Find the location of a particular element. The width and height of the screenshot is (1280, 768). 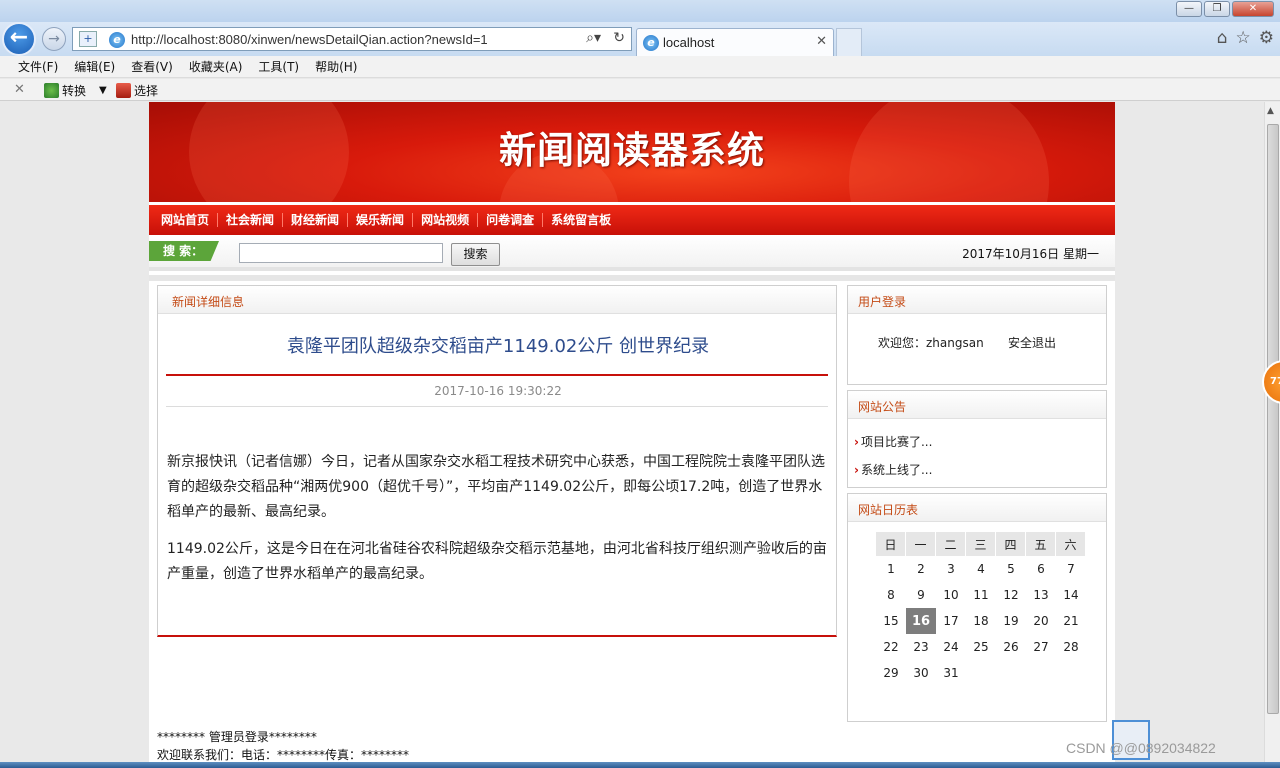

calendar-day: 24 is located at coordinates (951, 647).